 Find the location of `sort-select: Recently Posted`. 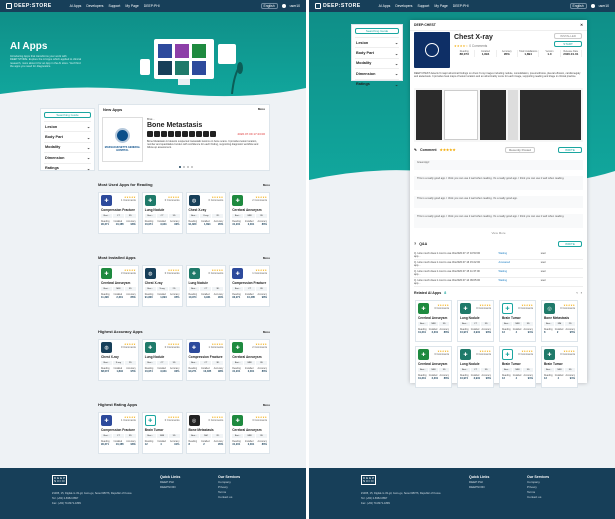

sort-select: Recently Posted is located at coordinates (520, 150).